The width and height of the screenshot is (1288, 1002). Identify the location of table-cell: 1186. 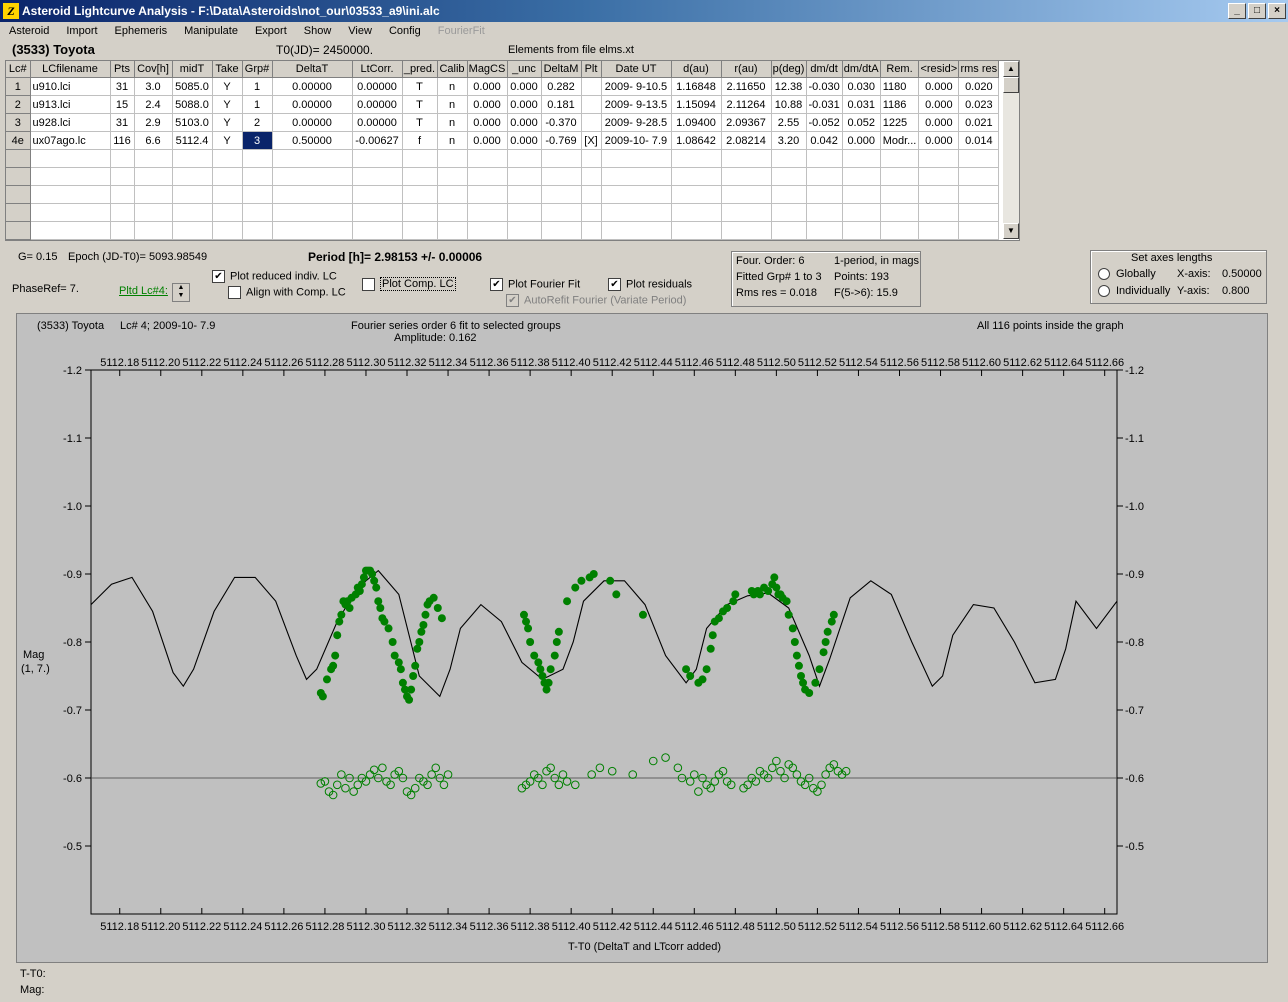
(900, 104).